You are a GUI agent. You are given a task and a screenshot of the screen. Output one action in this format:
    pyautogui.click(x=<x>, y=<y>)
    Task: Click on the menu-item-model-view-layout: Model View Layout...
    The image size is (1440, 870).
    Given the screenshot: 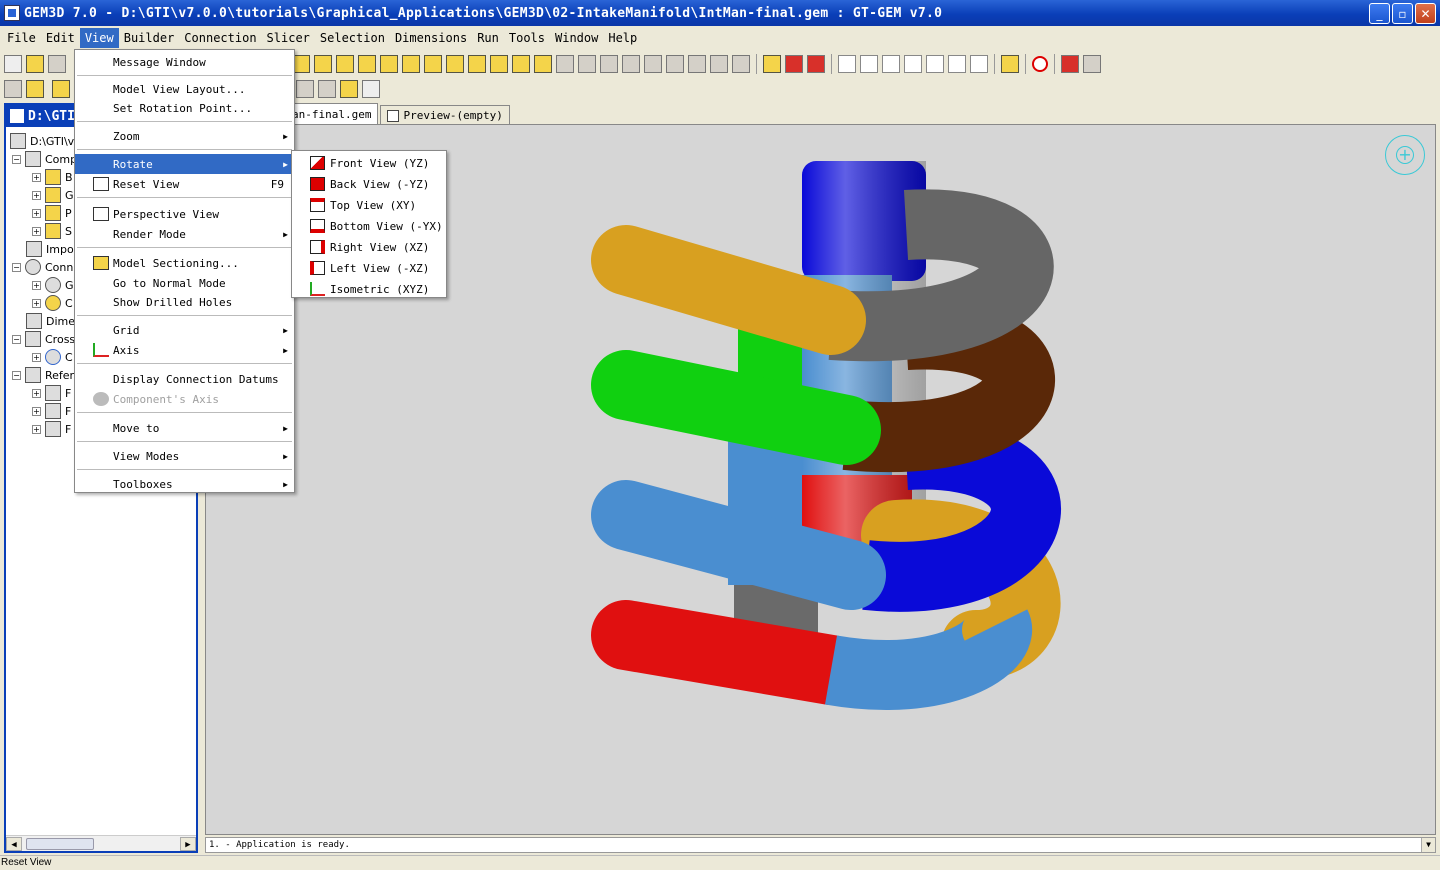 What is the action you would take?
    pyautogui.click(x=184, y=89)
    